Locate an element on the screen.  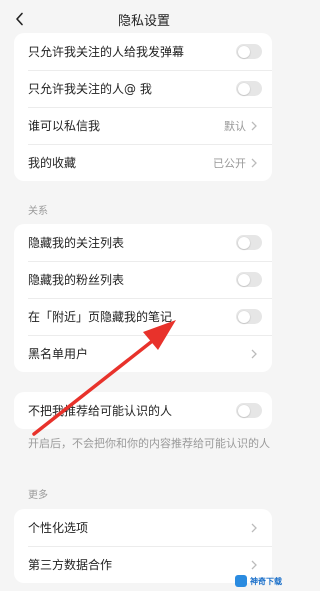
row-label: 我的收藏 is located at coordinates (52, 163).